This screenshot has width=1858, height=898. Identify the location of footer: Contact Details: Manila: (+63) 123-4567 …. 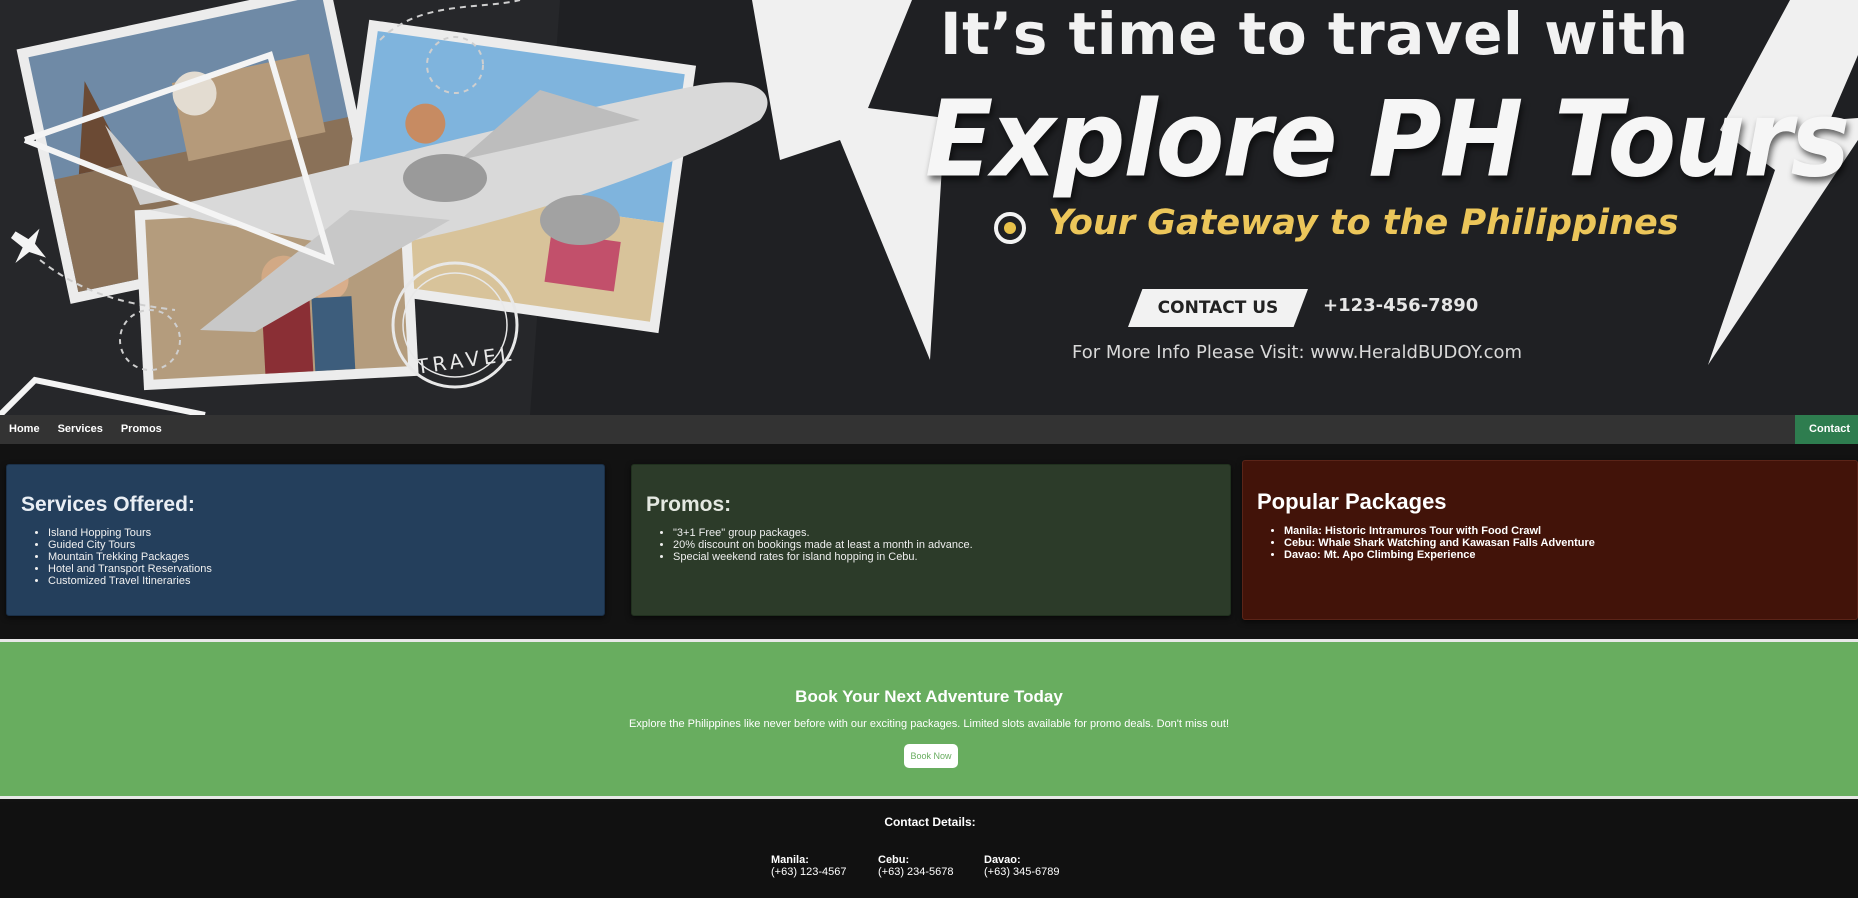
(929, 850).